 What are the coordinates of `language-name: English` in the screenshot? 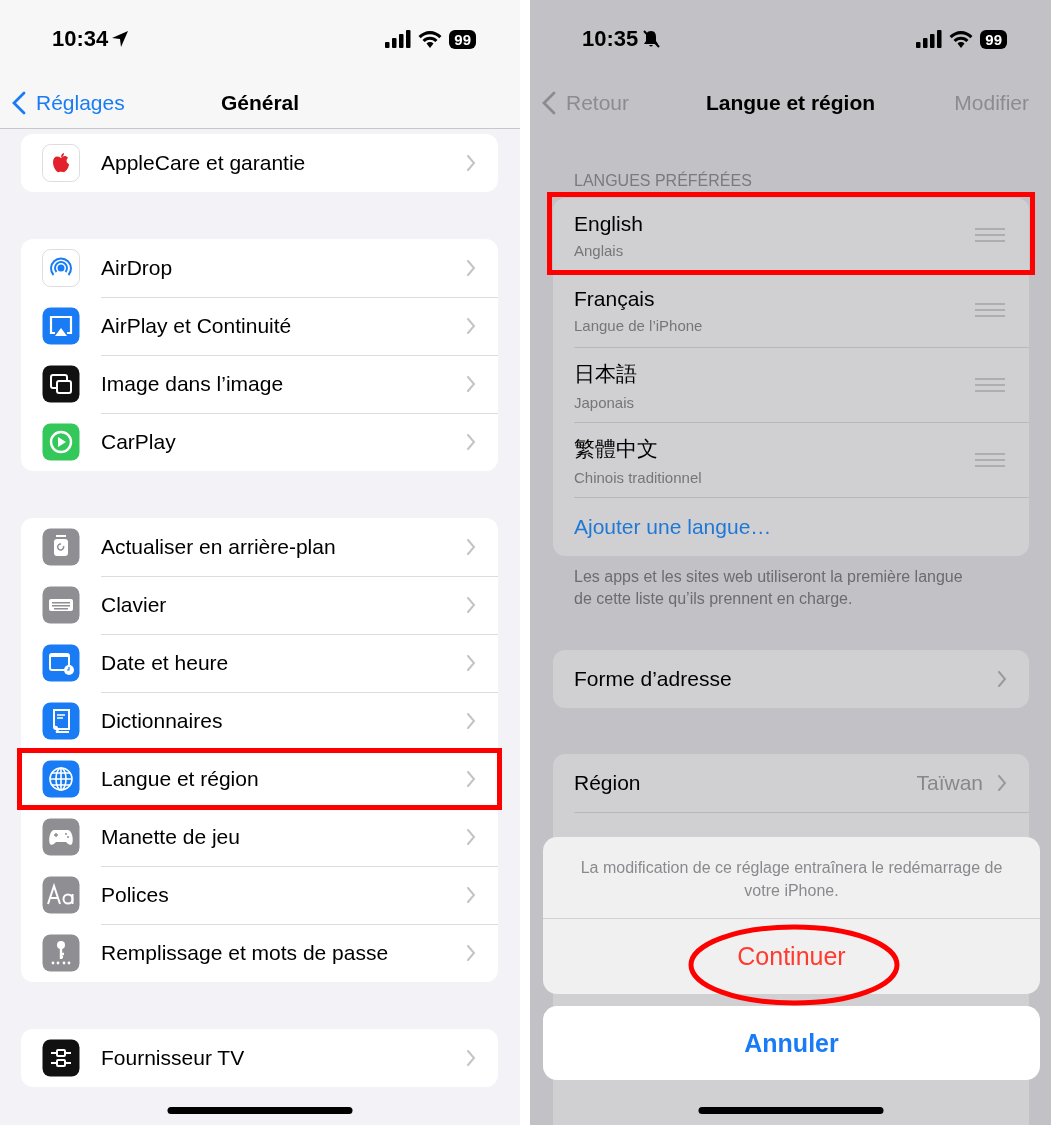 It's located at (608, 223).